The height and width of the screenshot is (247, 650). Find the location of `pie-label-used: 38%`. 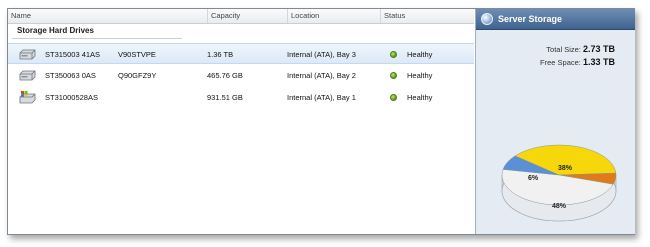

pie-label-used: 38% is located at coordinates (565, 168).